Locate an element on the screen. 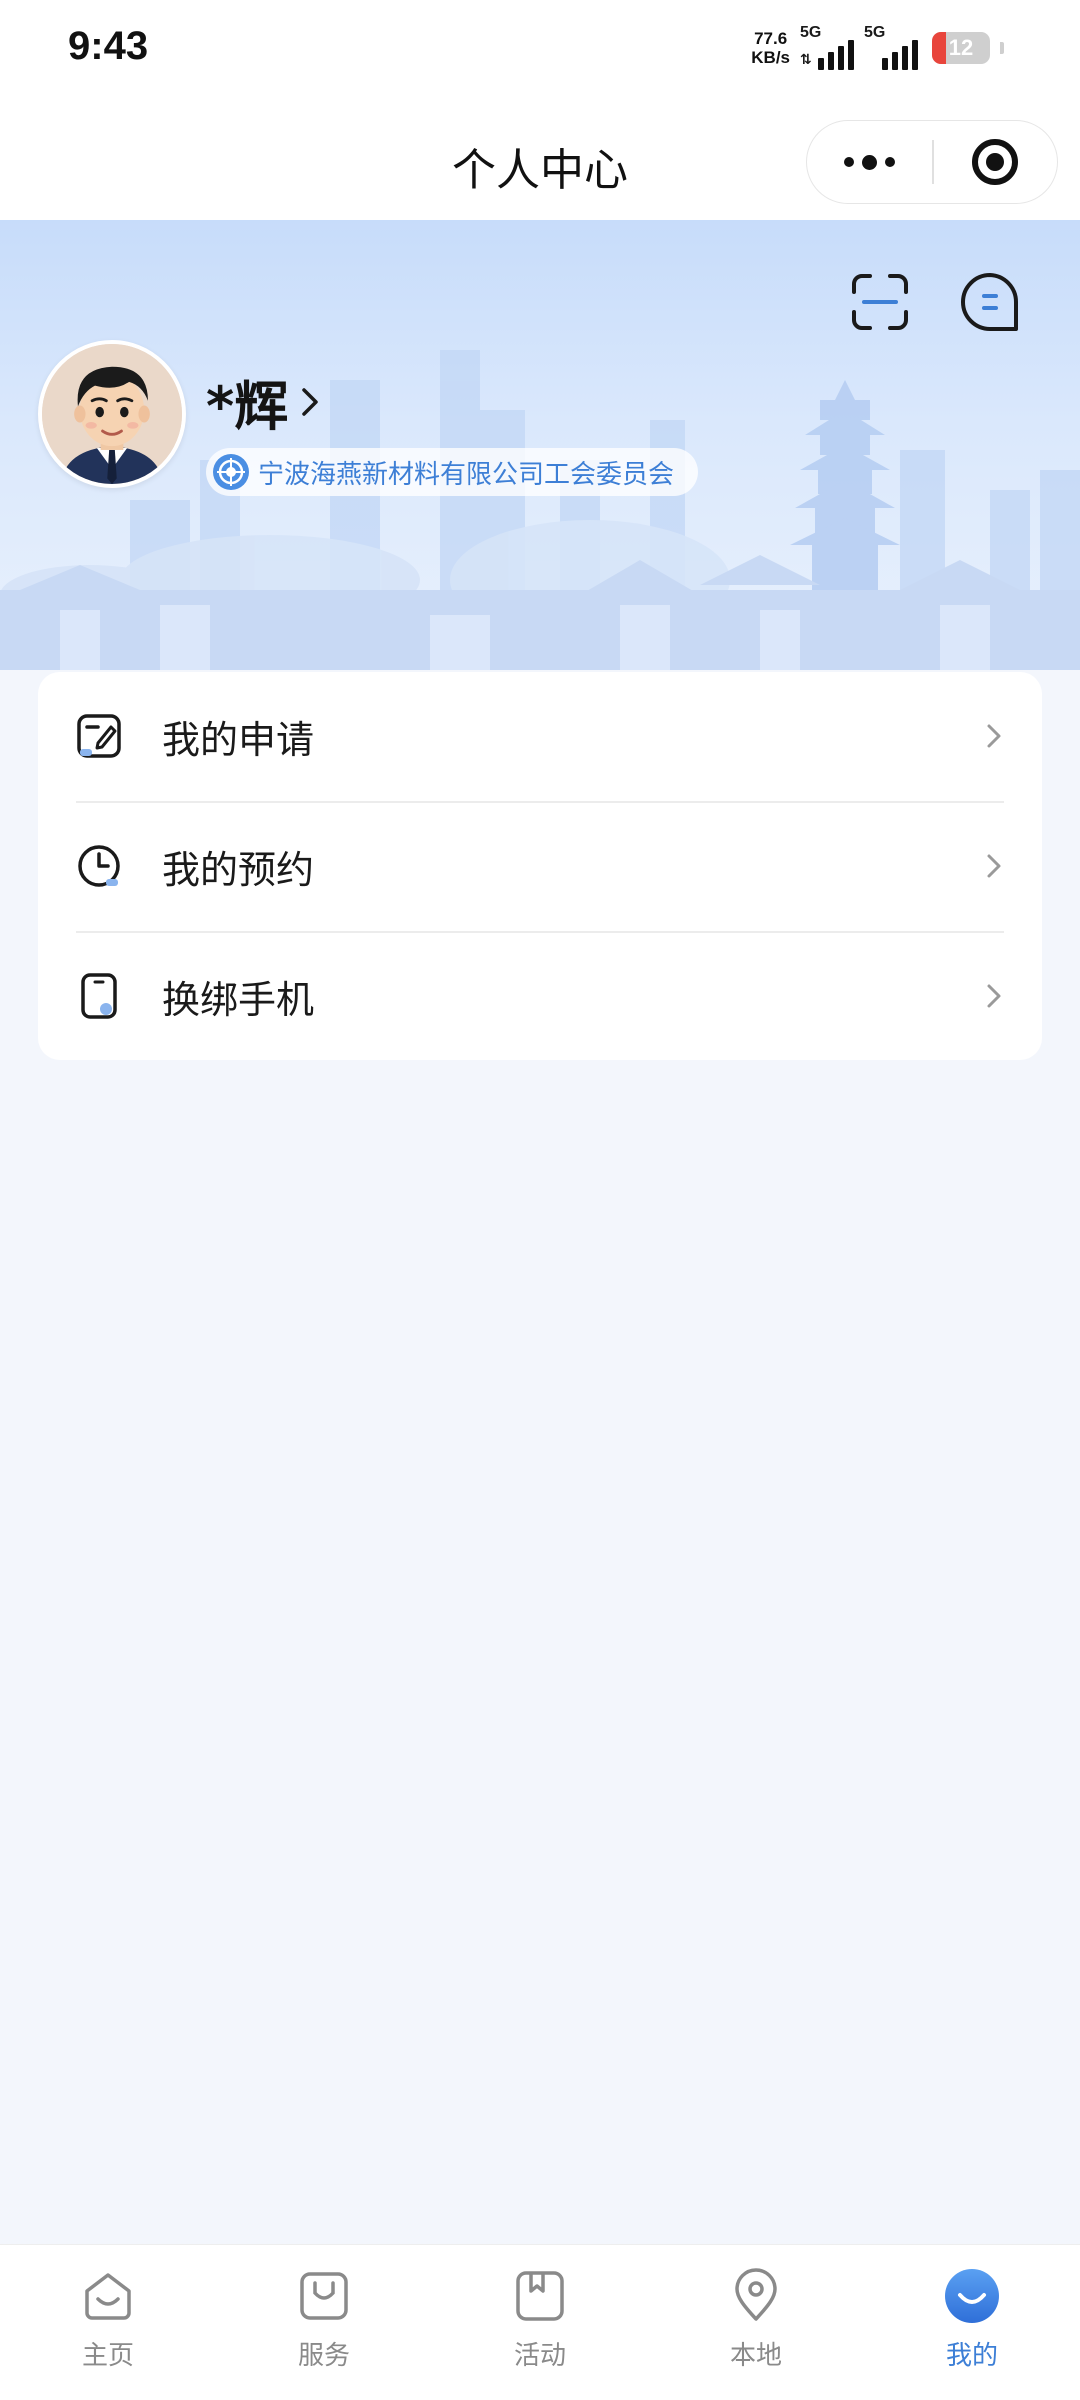  battery-level: 12 is located at coordinates (961, 47).